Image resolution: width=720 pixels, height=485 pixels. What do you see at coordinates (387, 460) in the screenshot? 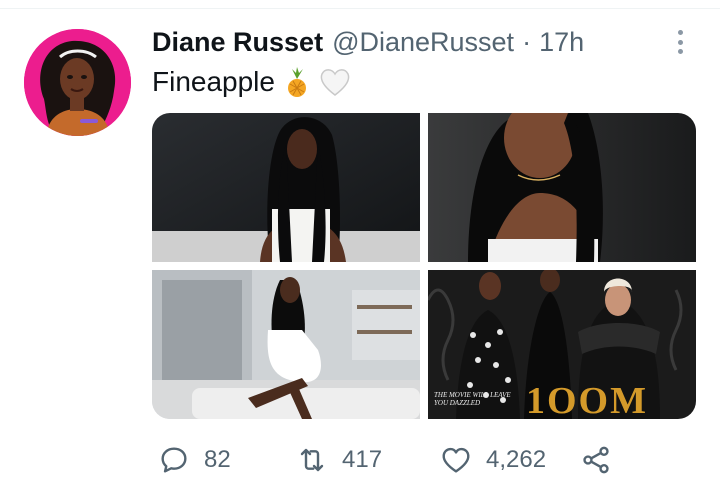
I see `tweet-actions: 82 417 4,262` at bounding box center [387, 460].